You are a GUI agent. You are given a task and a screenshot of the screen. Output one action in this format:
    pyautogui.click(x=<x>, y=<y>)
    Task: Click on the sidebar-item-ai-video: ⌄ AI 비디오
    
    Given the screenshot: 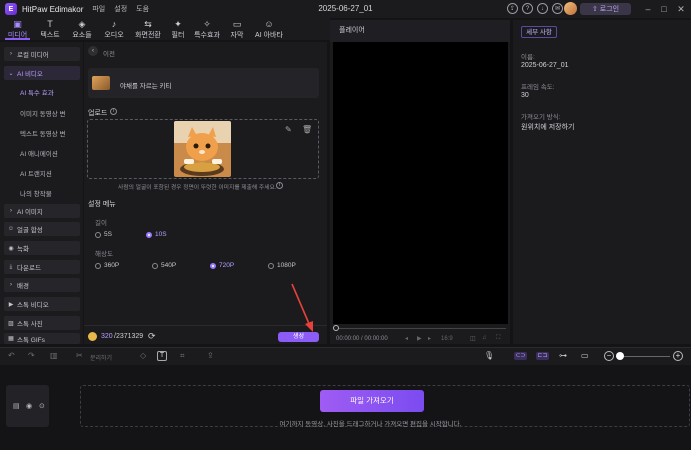 What is the action you would take?
    pyautogui.click(x=42, y=73)
    